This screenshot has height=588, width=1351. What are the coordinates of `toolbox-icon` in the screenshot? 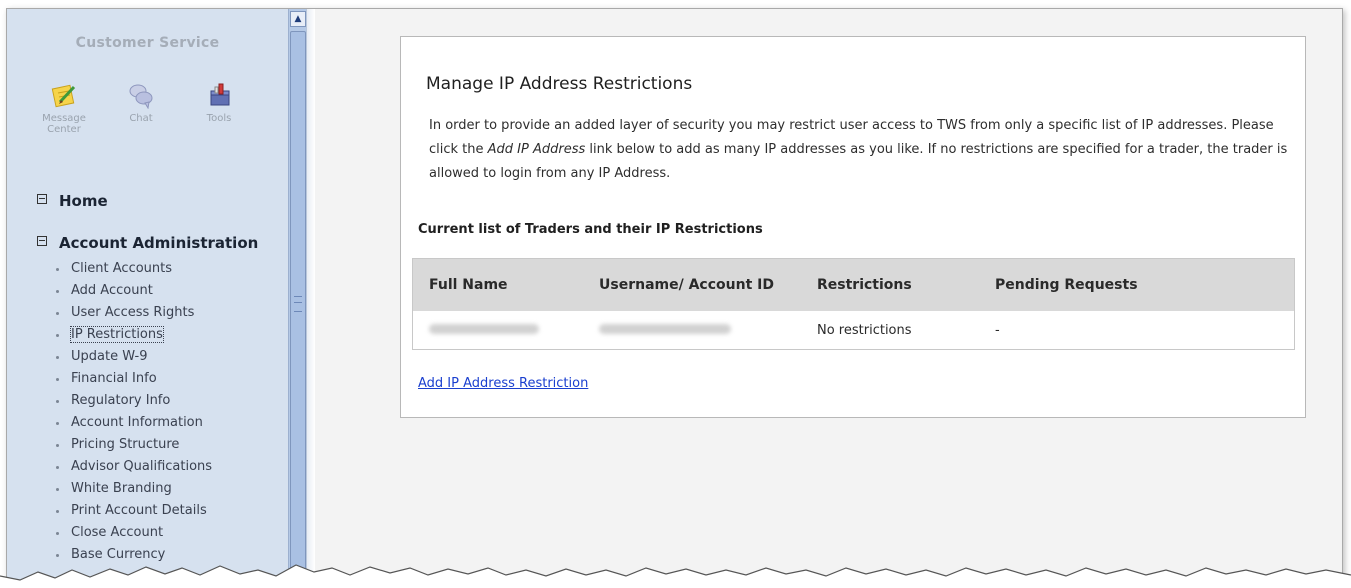 It's located at (220, 94).